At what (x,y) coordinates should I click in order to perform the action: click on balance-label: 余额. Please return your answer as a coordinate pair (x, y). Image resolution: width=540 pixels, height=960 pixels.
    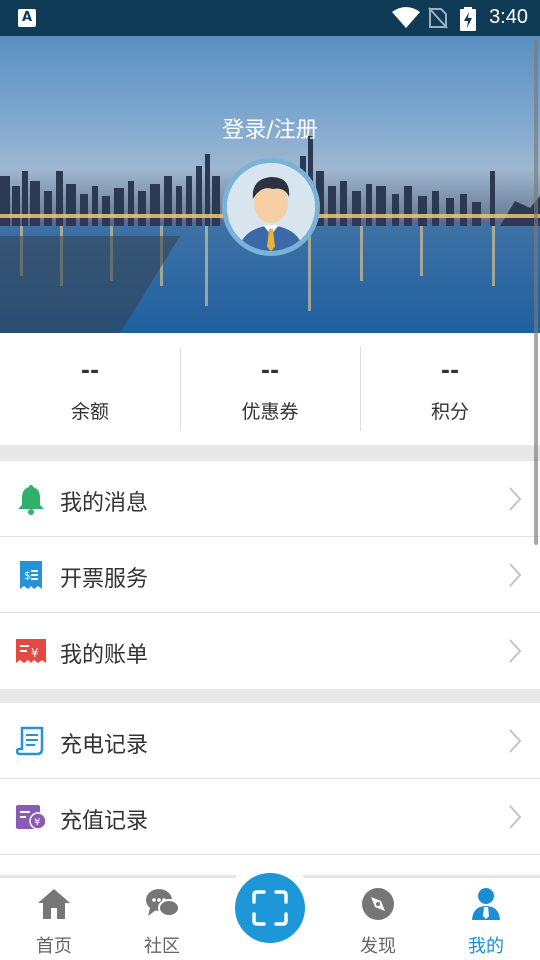
    Looking at the image, I should click on (89, 412).